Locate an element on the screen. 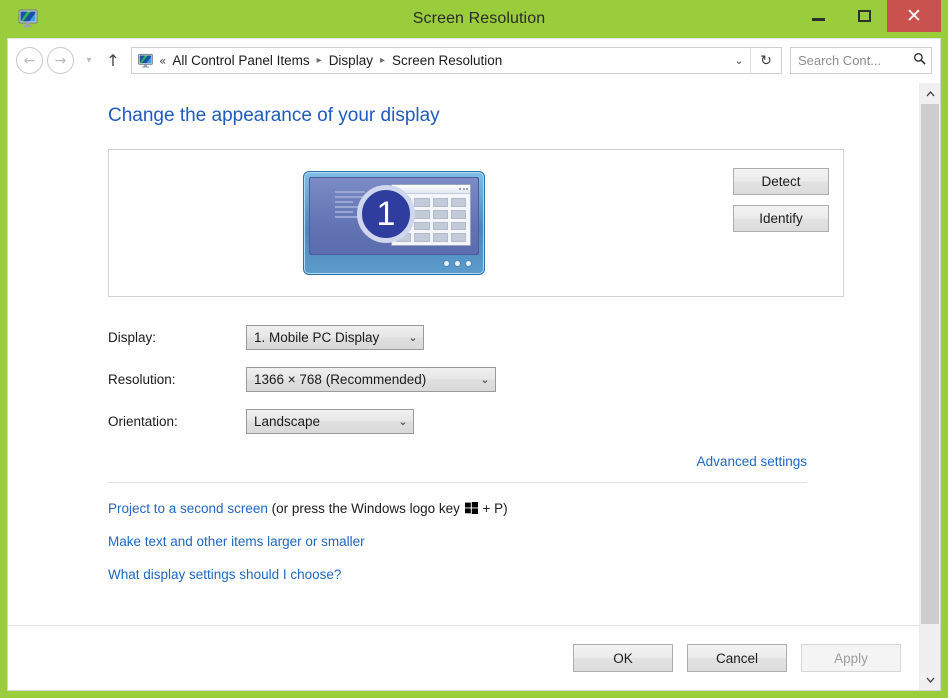 The height and width of the screenshot is (698, 948). scrollbar-track is located at coordinates (930, 386).